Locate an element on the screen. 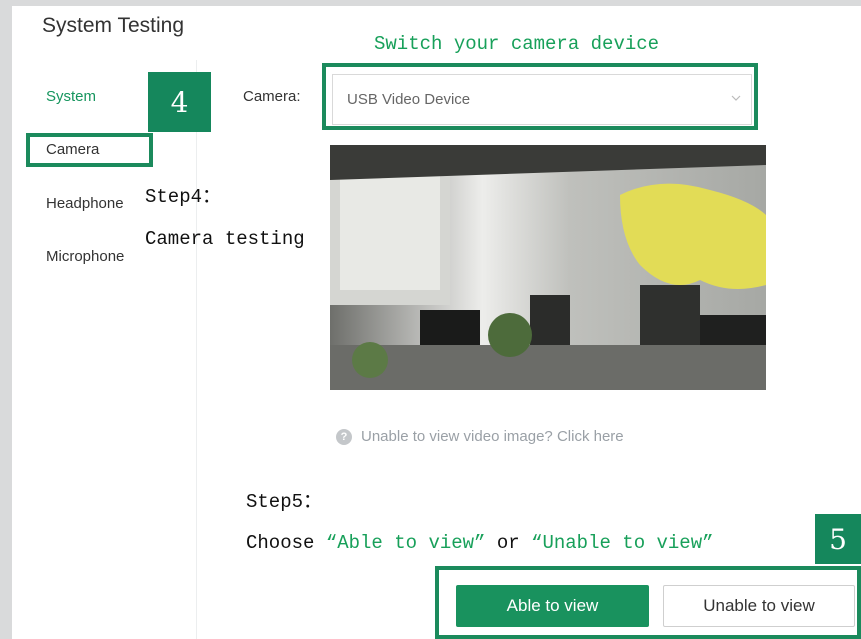 This screenshot has width=861, height=639. step4-description: Camera testing is located at coordinates (225, 239).